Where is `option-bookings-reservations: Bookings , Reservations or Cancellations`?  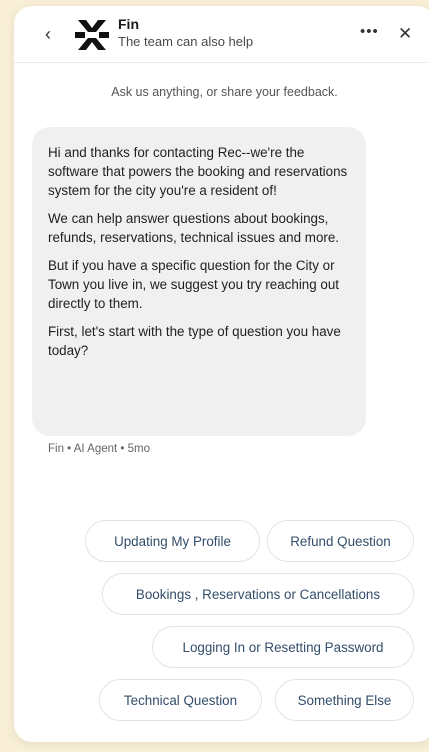
option-bookings-reservations: Bookings , Reservations or Cancellations is located at coordinates (258, 594).